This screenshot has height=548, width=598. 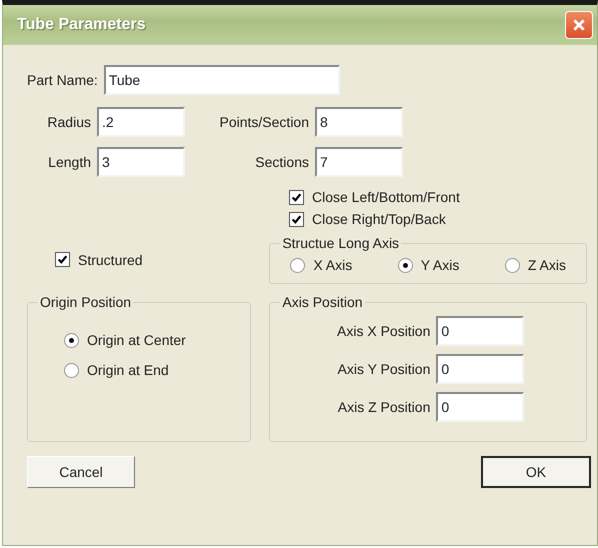 What do you see at coordinates (136, 340) in the screenshot?
I see `radio-label: Origin at Center` at bounding box center [136, 340].